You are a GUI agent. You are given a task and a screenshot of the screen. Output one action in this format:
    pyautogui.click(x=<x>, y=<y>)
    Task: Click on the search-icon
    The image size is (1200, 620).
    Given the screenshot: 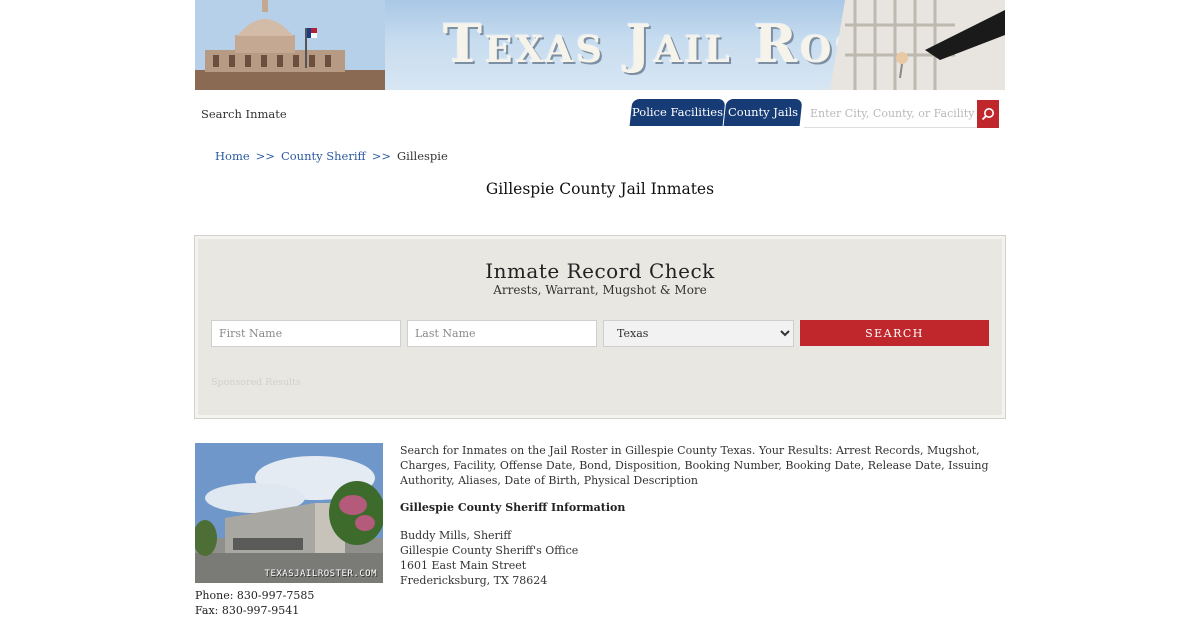 What is the action you would take?
    pyautogui.click(x=987, y=114)
    